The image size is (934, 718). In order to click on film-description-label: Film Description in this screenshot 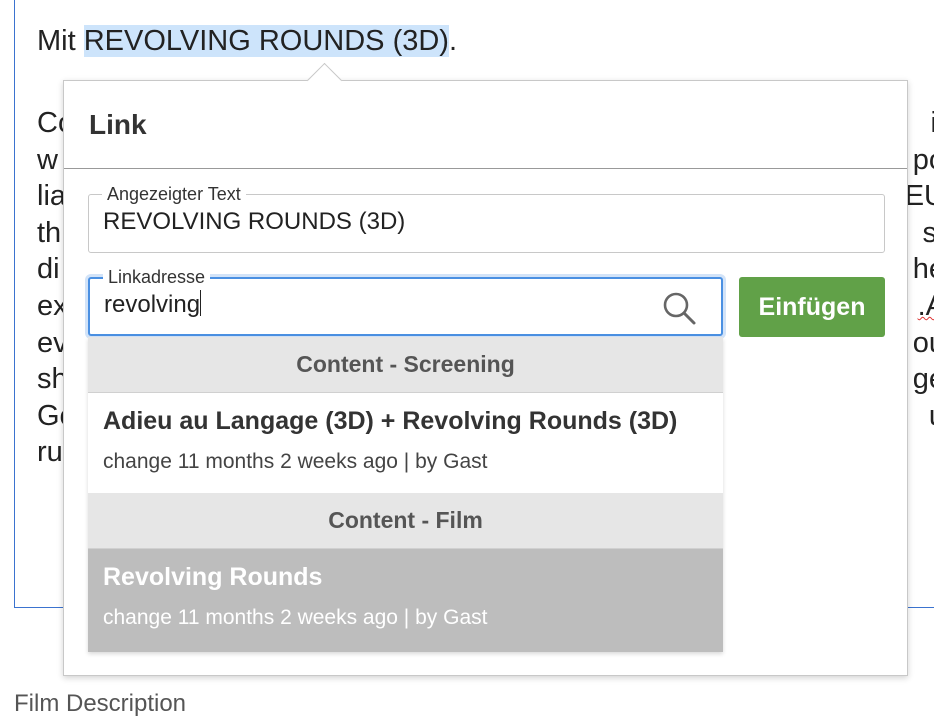, I will do `click(100, 704)`.